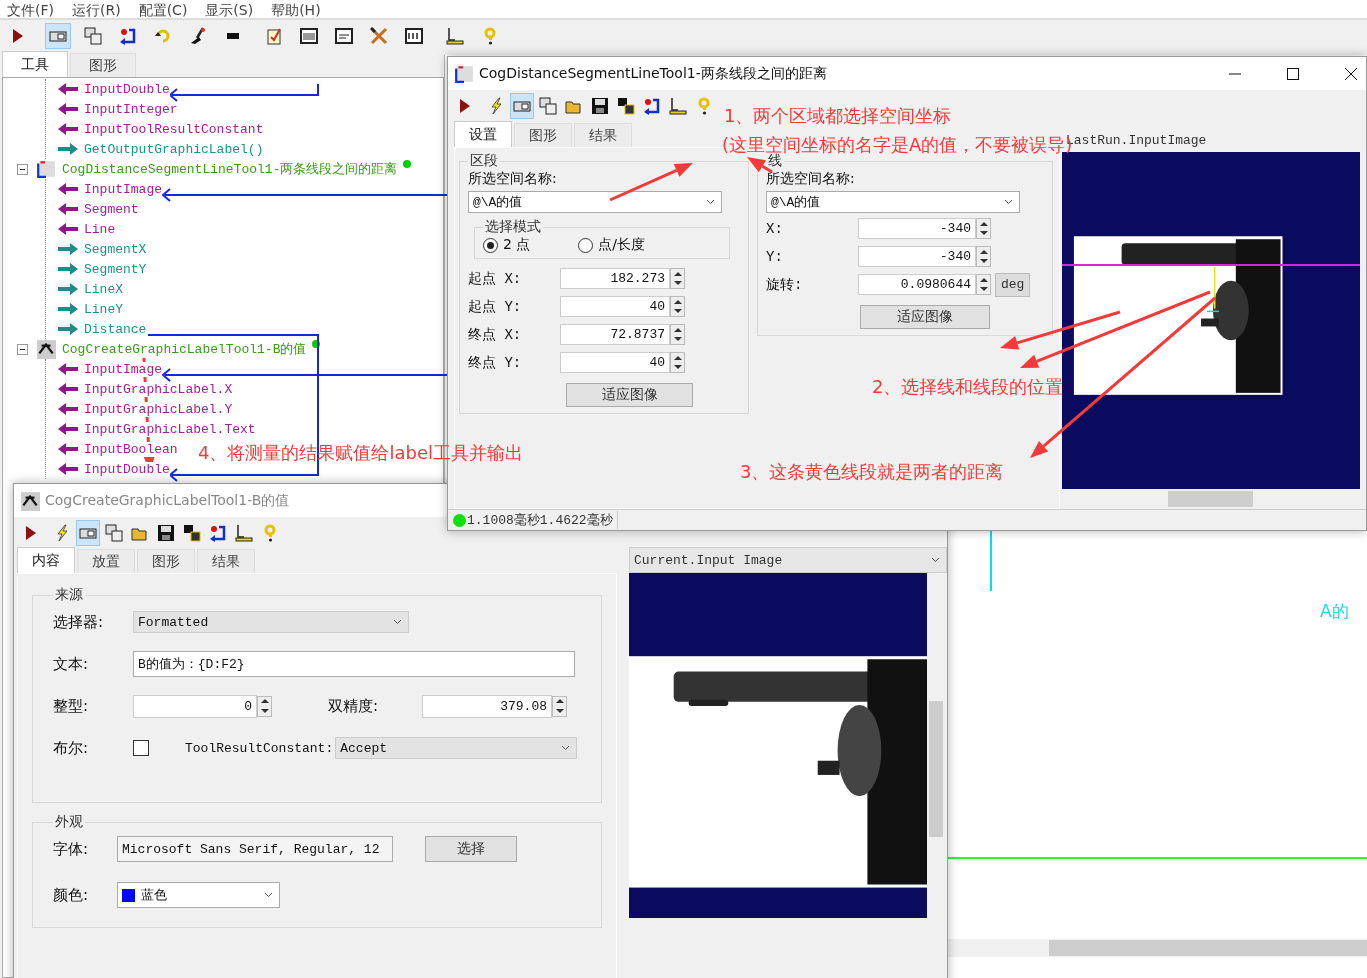  I want to click on input-field: 182.273, so click(615, 278).